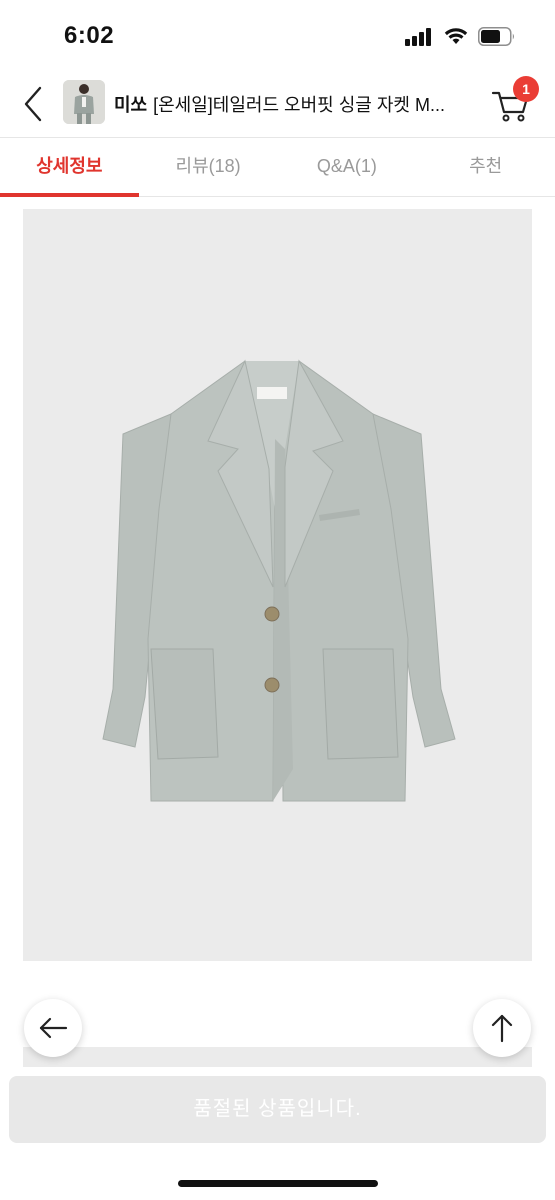 The image size is (555, 1200). What do you see at coordinates (485, 167) in the screenshot?
I see `tab-recommend: 추천` at bounding box center [485, 167].